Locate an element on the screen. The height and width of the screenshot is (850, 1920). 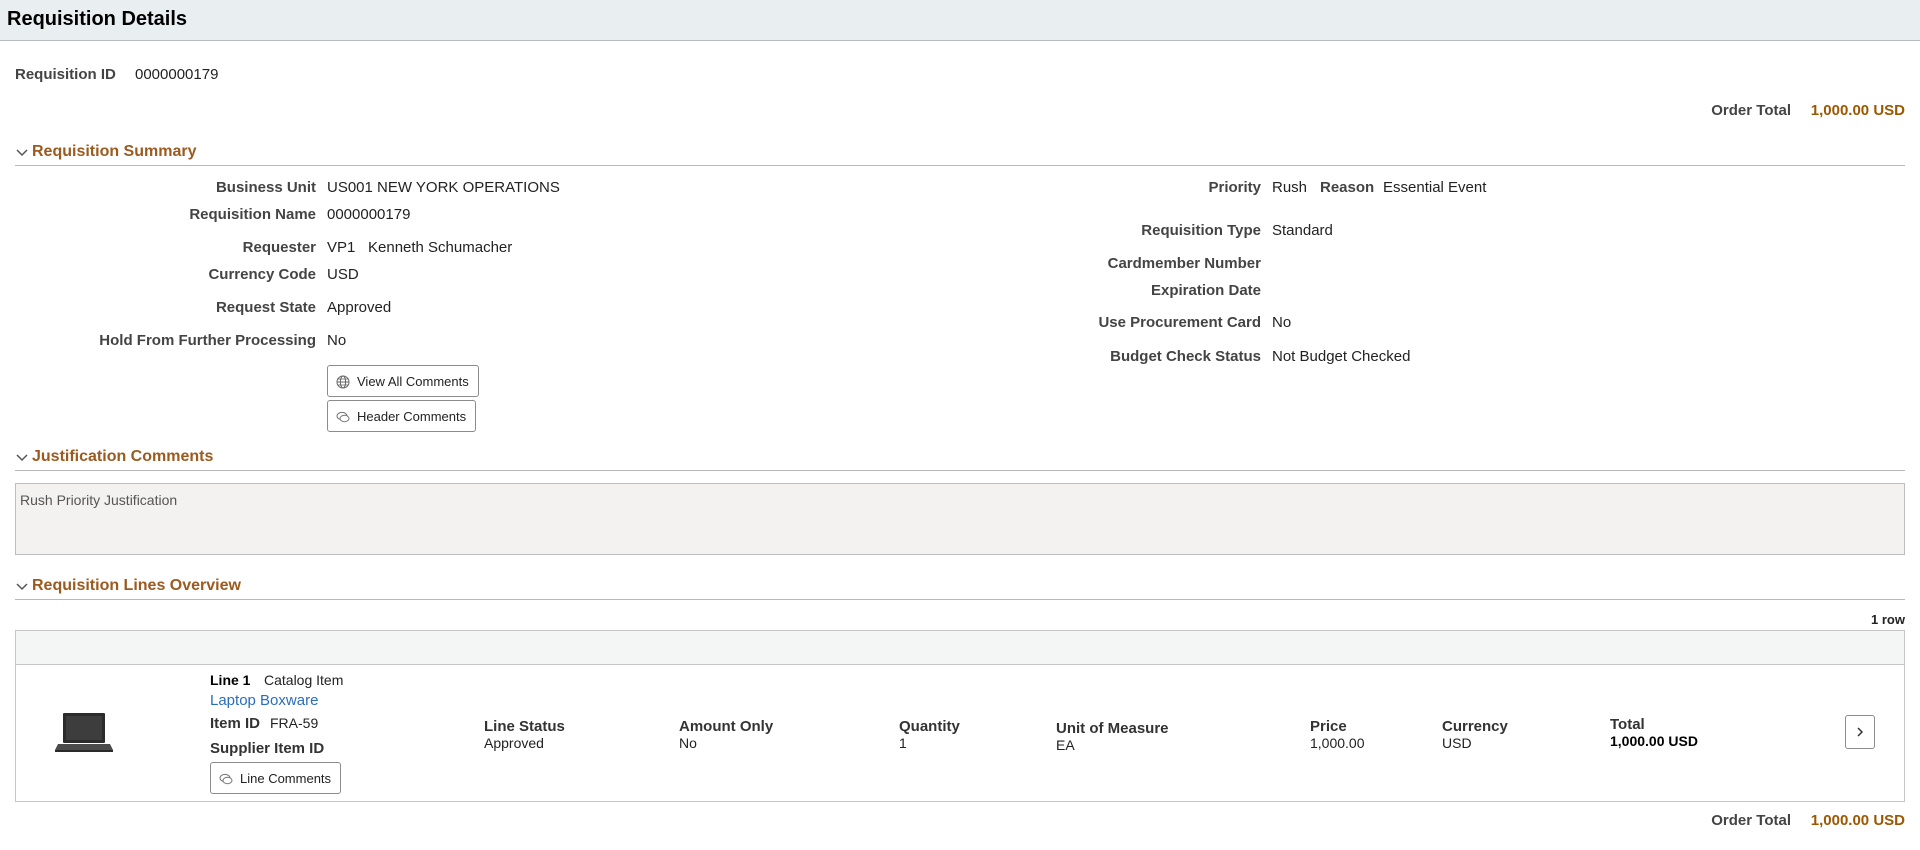
row-count: 1 row is located at coordinates (1888, 619).